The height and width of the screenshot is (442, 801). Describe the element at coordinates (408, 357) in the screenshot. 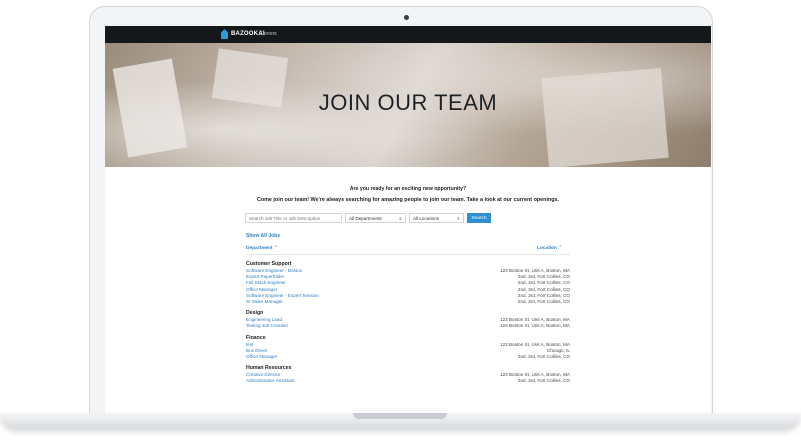

I see `job-row: Office Manager 2nd, 3rd, Fort Collins, CO` at that location.